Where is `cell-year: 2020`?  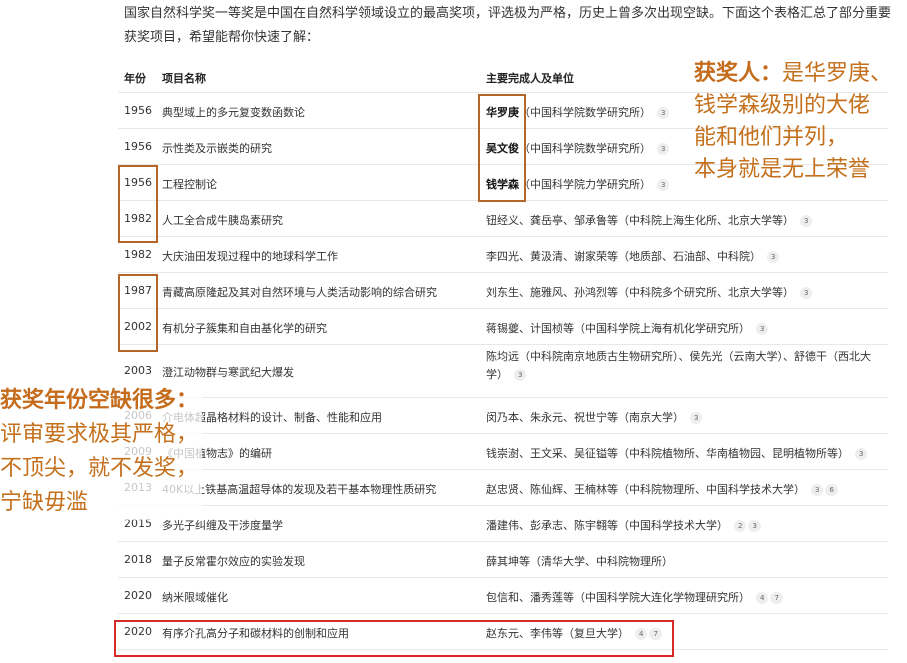 cell-year: 2020 is located at coordinates (138, 595).